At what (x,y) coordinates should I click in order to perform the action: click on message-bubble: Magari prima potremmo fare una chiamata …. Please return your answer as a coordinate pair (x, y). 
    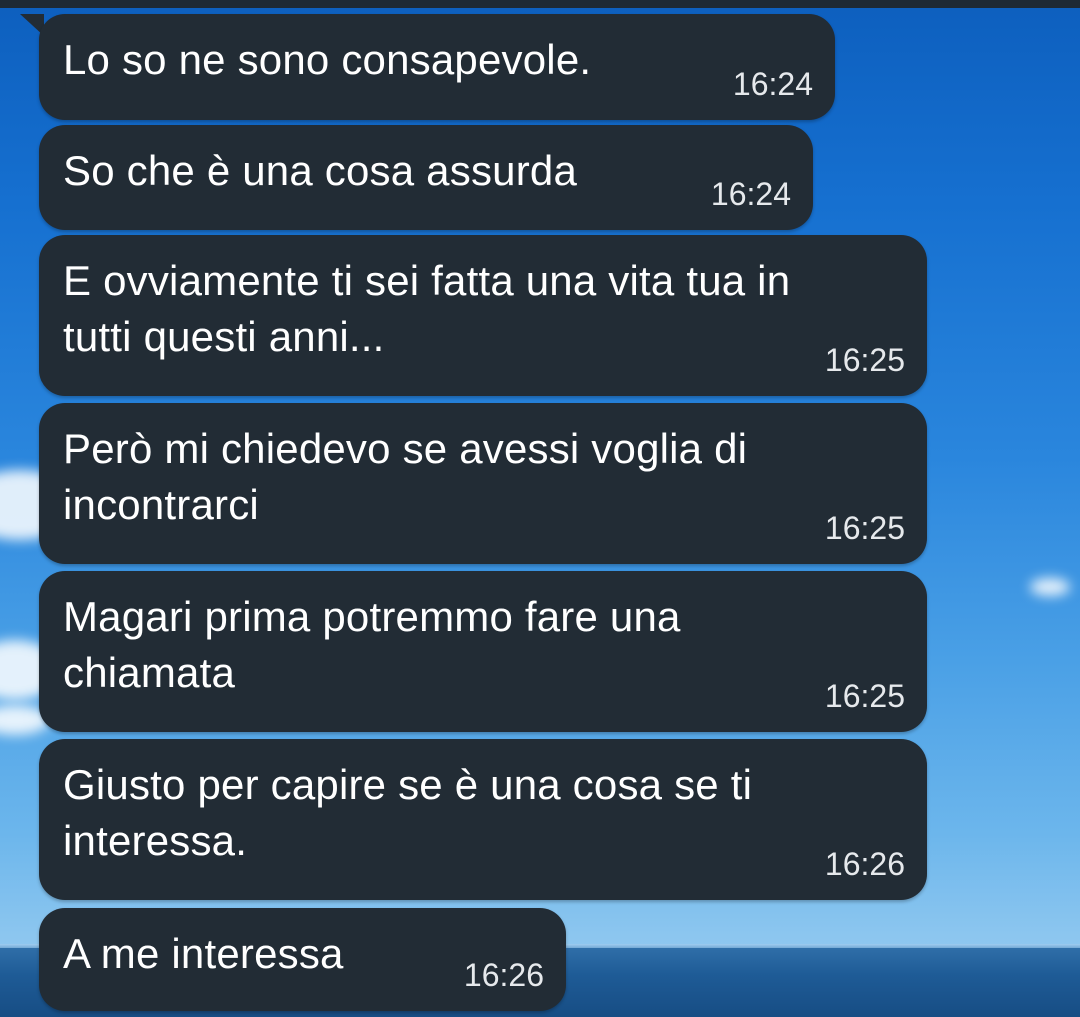
    Looking at the image, I should click on (483, 651).